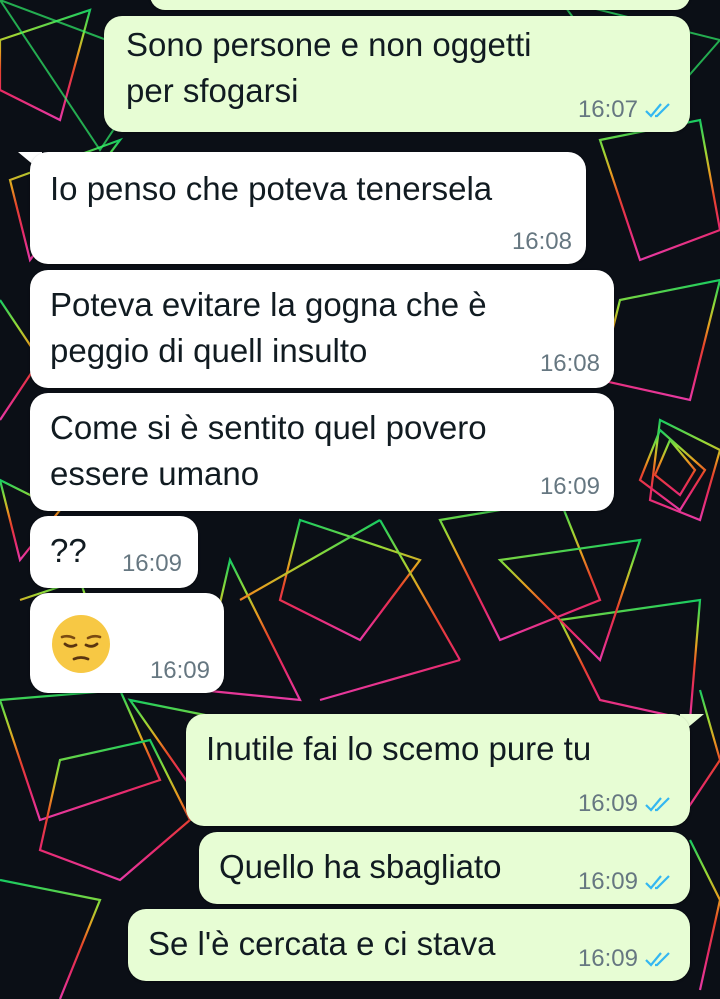 The image size is (720, 999). Describe the element at coordinates (114, 552) in the screenshot. I see `message-bubble-incoming: ?? 16:09` at that location.